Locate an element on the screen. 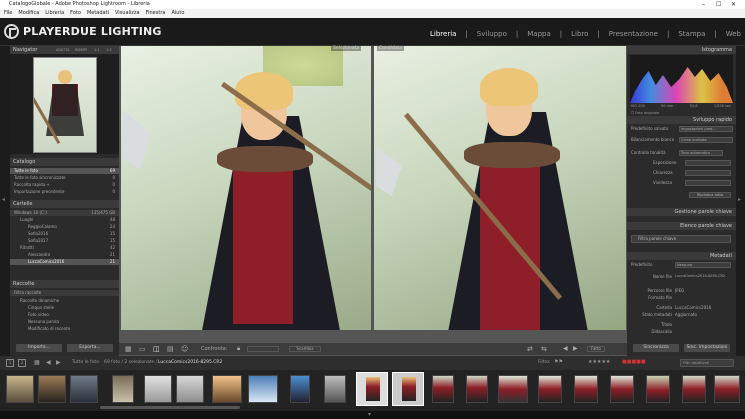  menu-library: Libreria is located at coordinates (54, 13).